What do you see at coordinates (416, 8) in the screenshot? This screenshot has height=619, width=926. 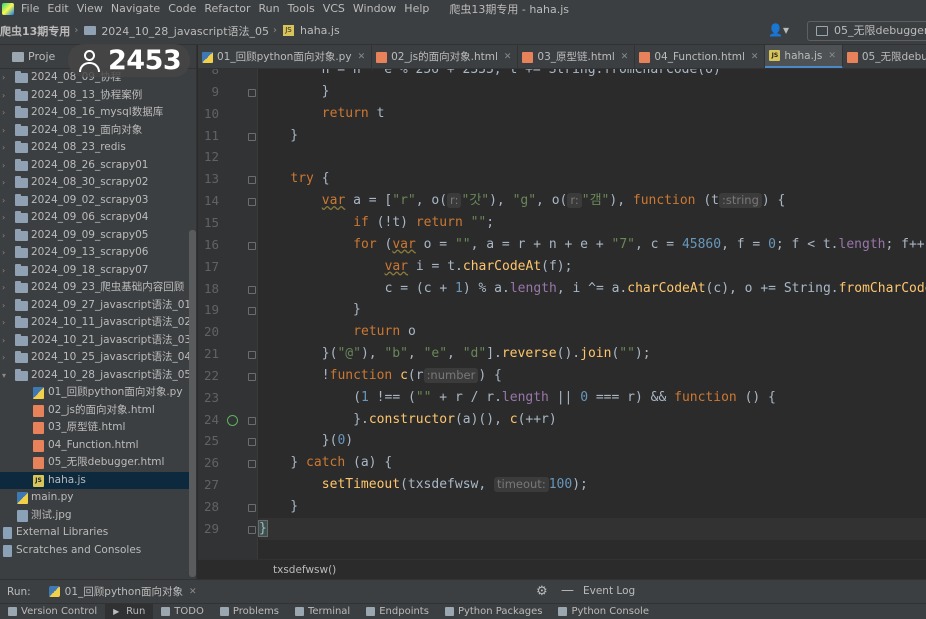 I see `menu-help: Help` at bounding box center [416, 8].